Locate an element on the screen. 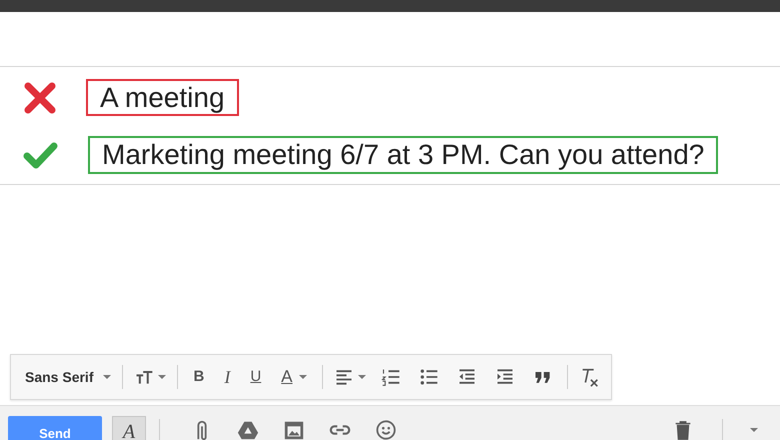  font-dropdown: Sans Serif is located at coordinates (68, 377).